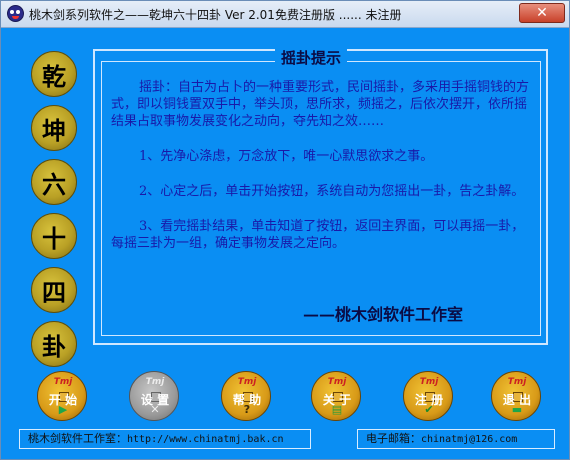 This screenshot has width=570, height=460. I want to click on studio-label: 桃木剑软件工作室：, so click(77, 438).